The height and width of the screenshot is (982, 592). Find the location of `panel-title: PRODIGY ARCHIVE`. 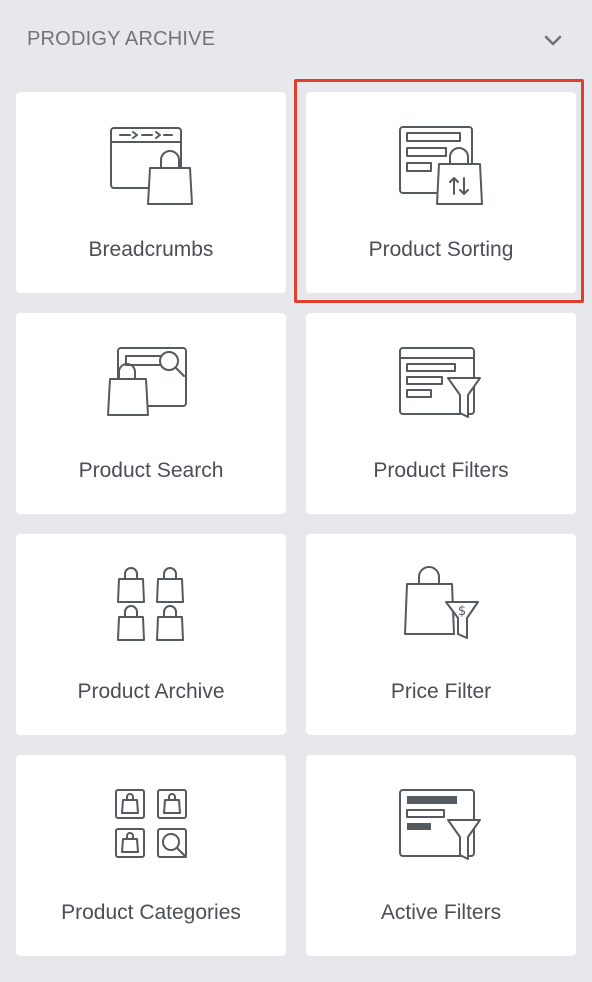

panel-title: PRODIGY ARCHIVE is located at coordinates (121, 38).